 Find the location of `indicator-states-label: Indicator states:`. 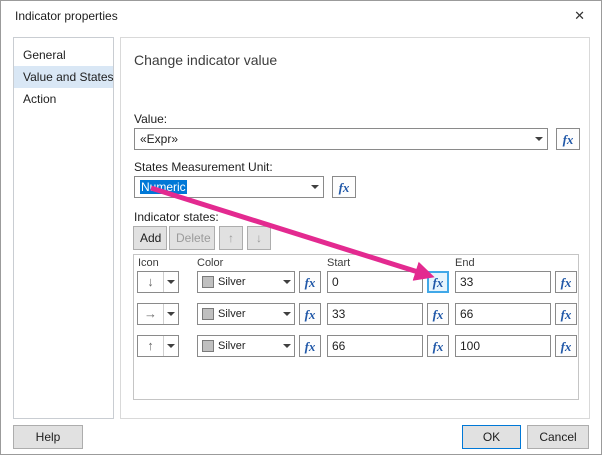

indicator-states-label: Indicator states: is located at coordinates (176, 217).